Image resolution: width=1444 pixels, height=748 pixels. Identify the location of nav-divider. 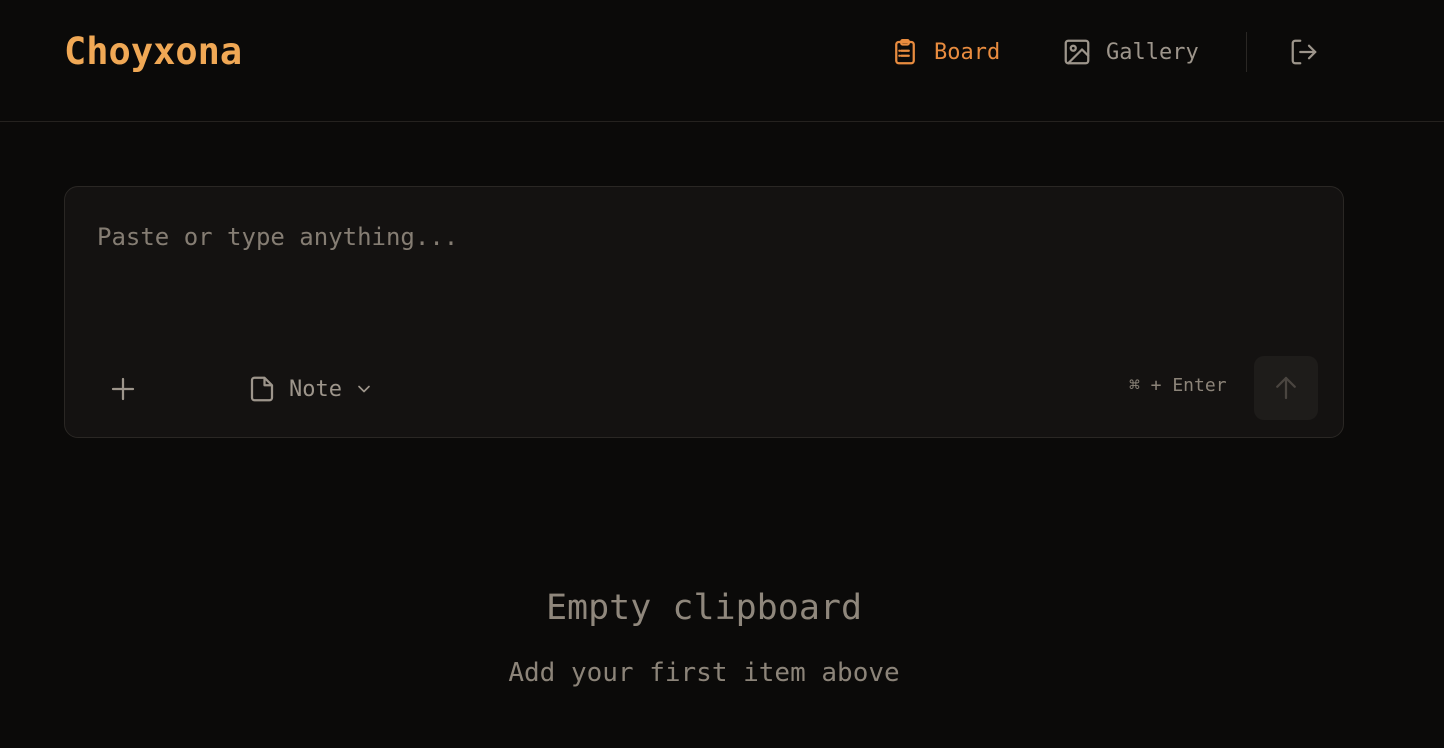
(1246, 52).